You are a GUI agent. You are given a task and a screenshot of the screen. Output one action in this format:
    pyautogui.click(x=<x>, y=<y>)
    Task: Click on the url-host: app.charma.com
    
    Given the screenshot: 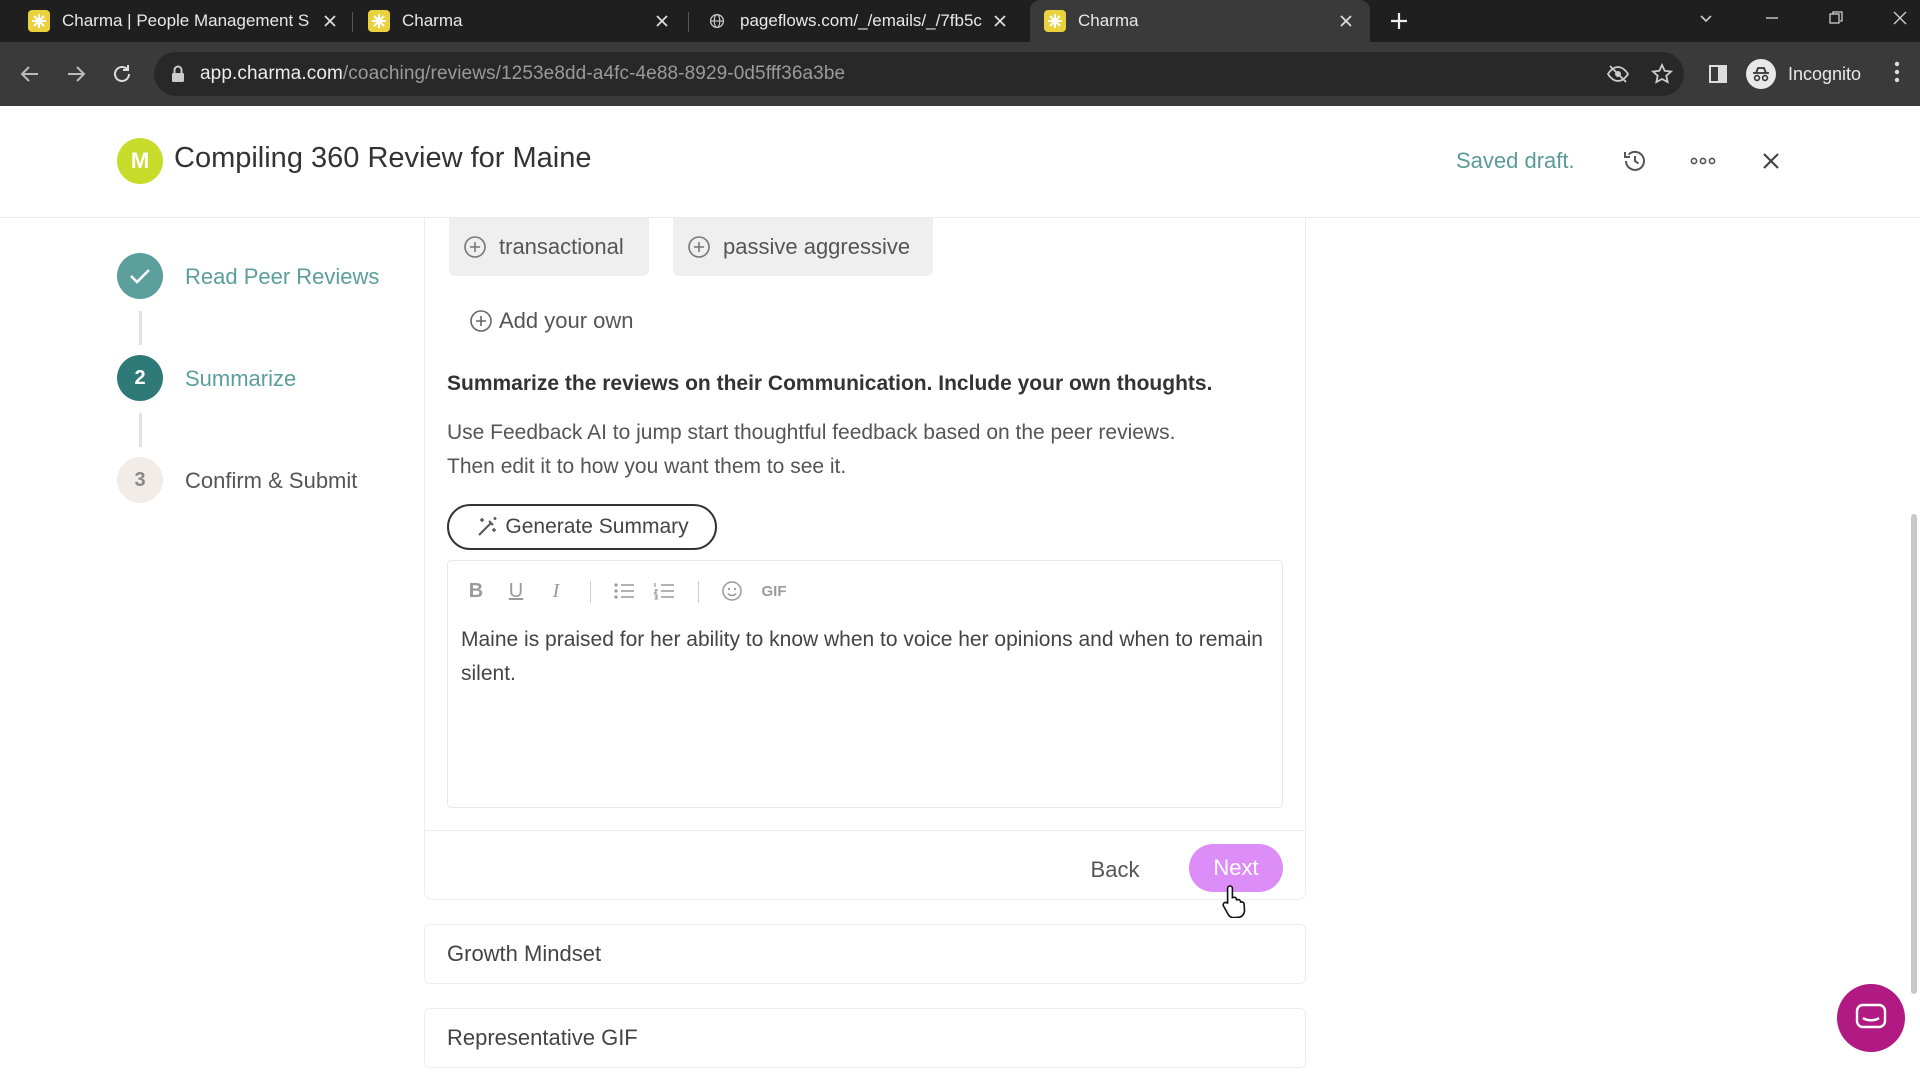 What is the action you would take?
    pyautogui.click(x=271, y=73)
    